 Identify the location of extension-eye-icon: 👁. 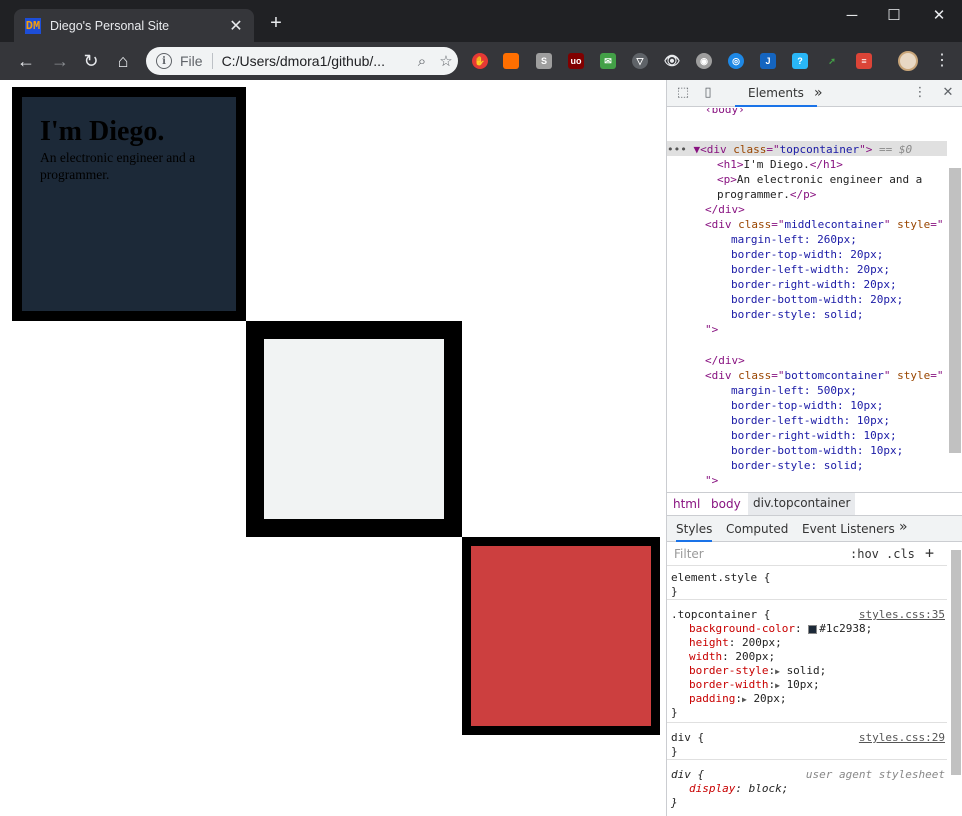
(672, 61).